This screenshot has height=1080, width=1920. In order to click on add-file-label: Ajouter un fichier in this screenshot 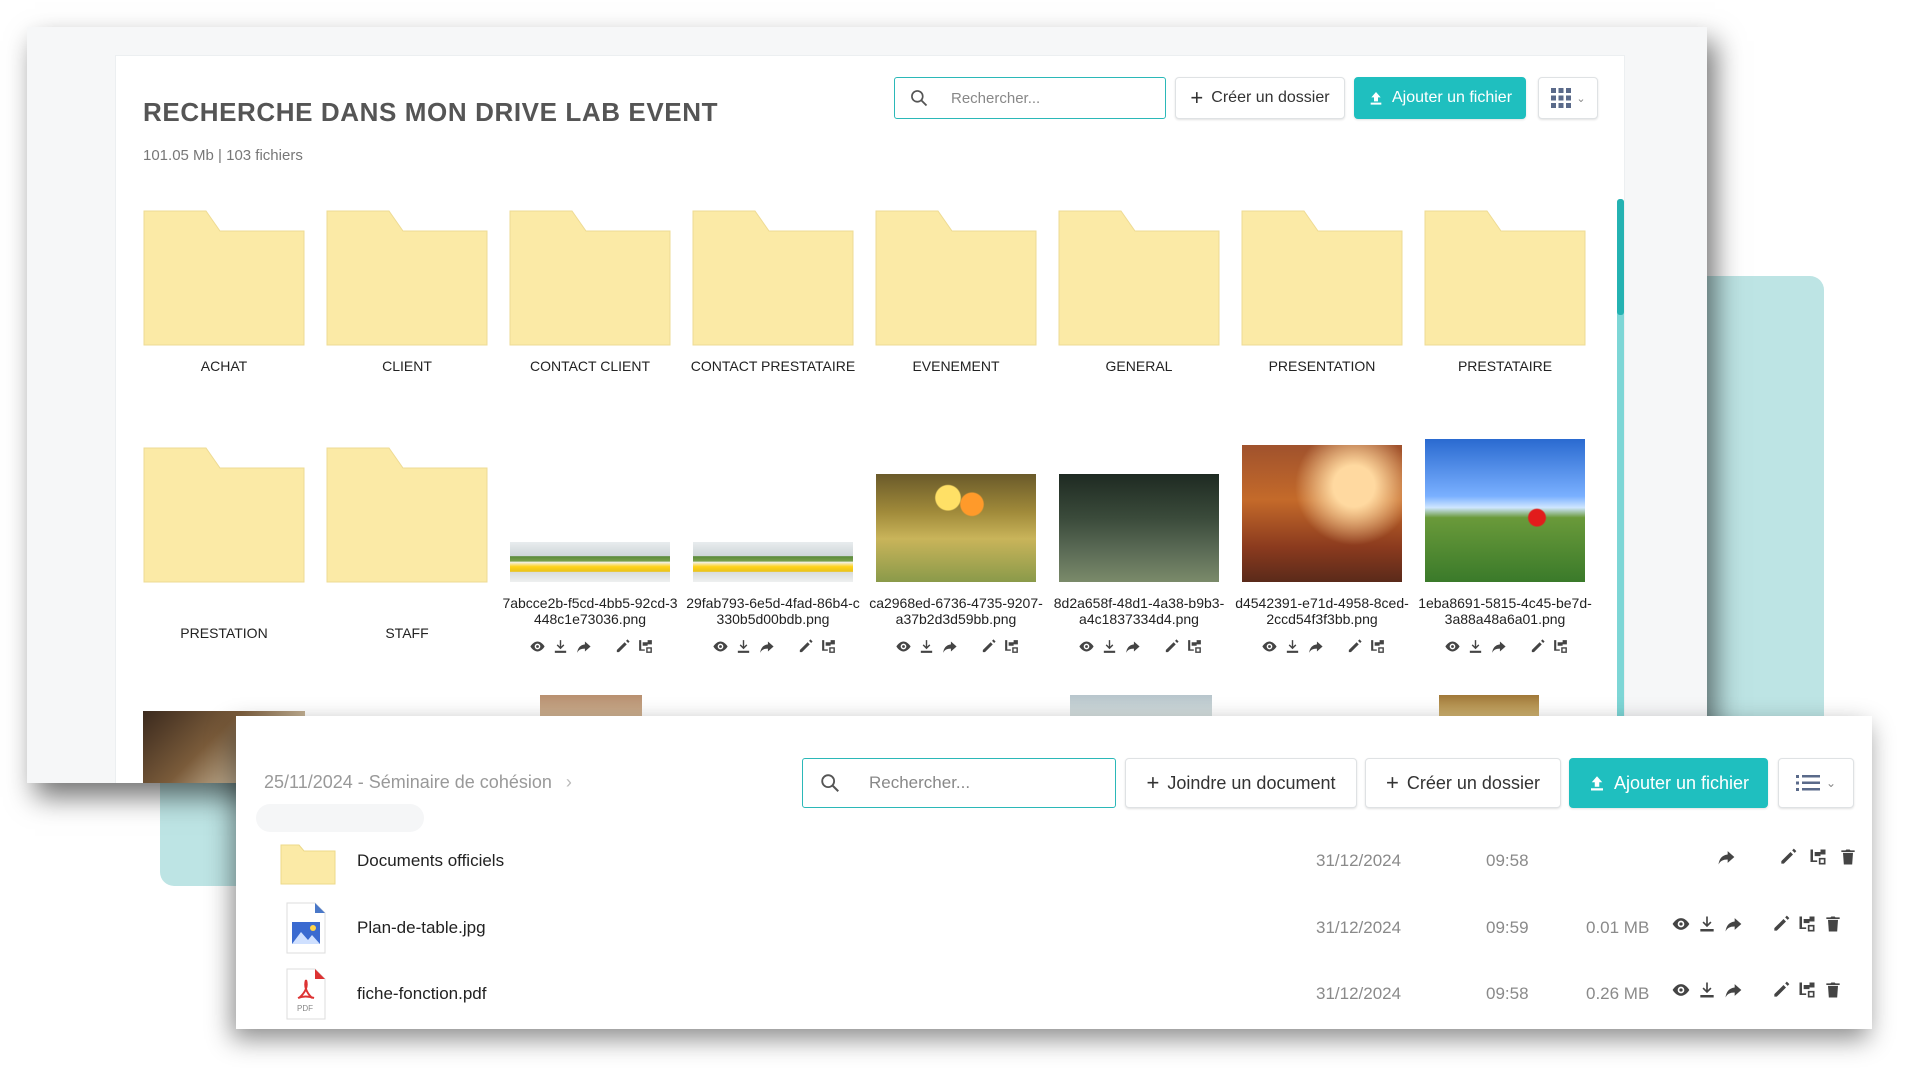, I will do `click(1452, 97)`.